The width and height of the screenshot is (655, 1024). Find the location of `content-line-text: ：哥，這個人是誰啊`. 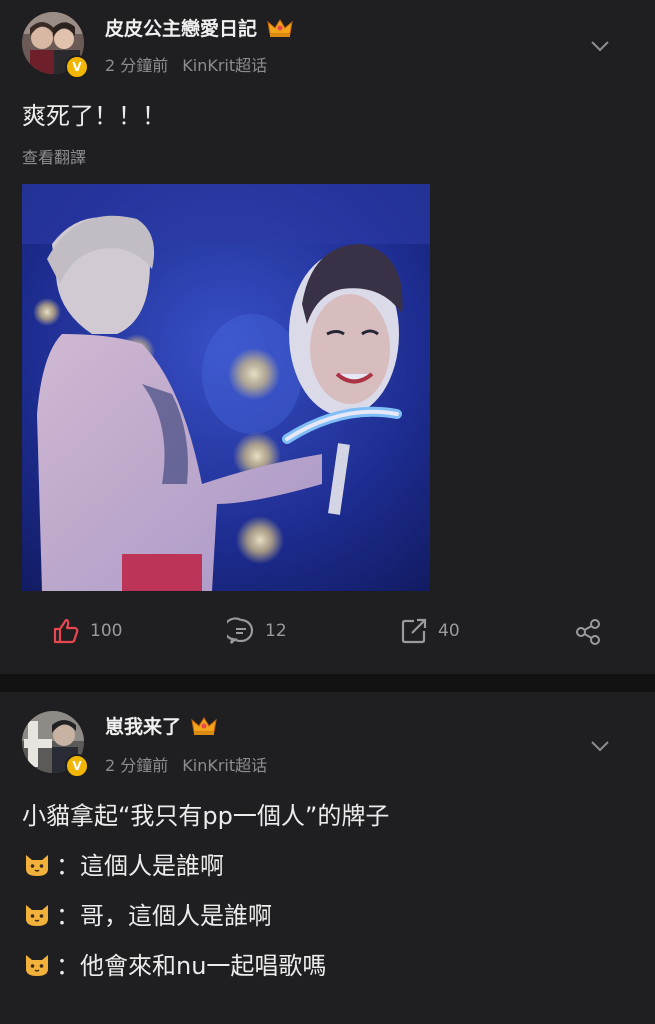

content-line-text: ：哥，這個人是誰啊 is located at coordinates (164, 916).